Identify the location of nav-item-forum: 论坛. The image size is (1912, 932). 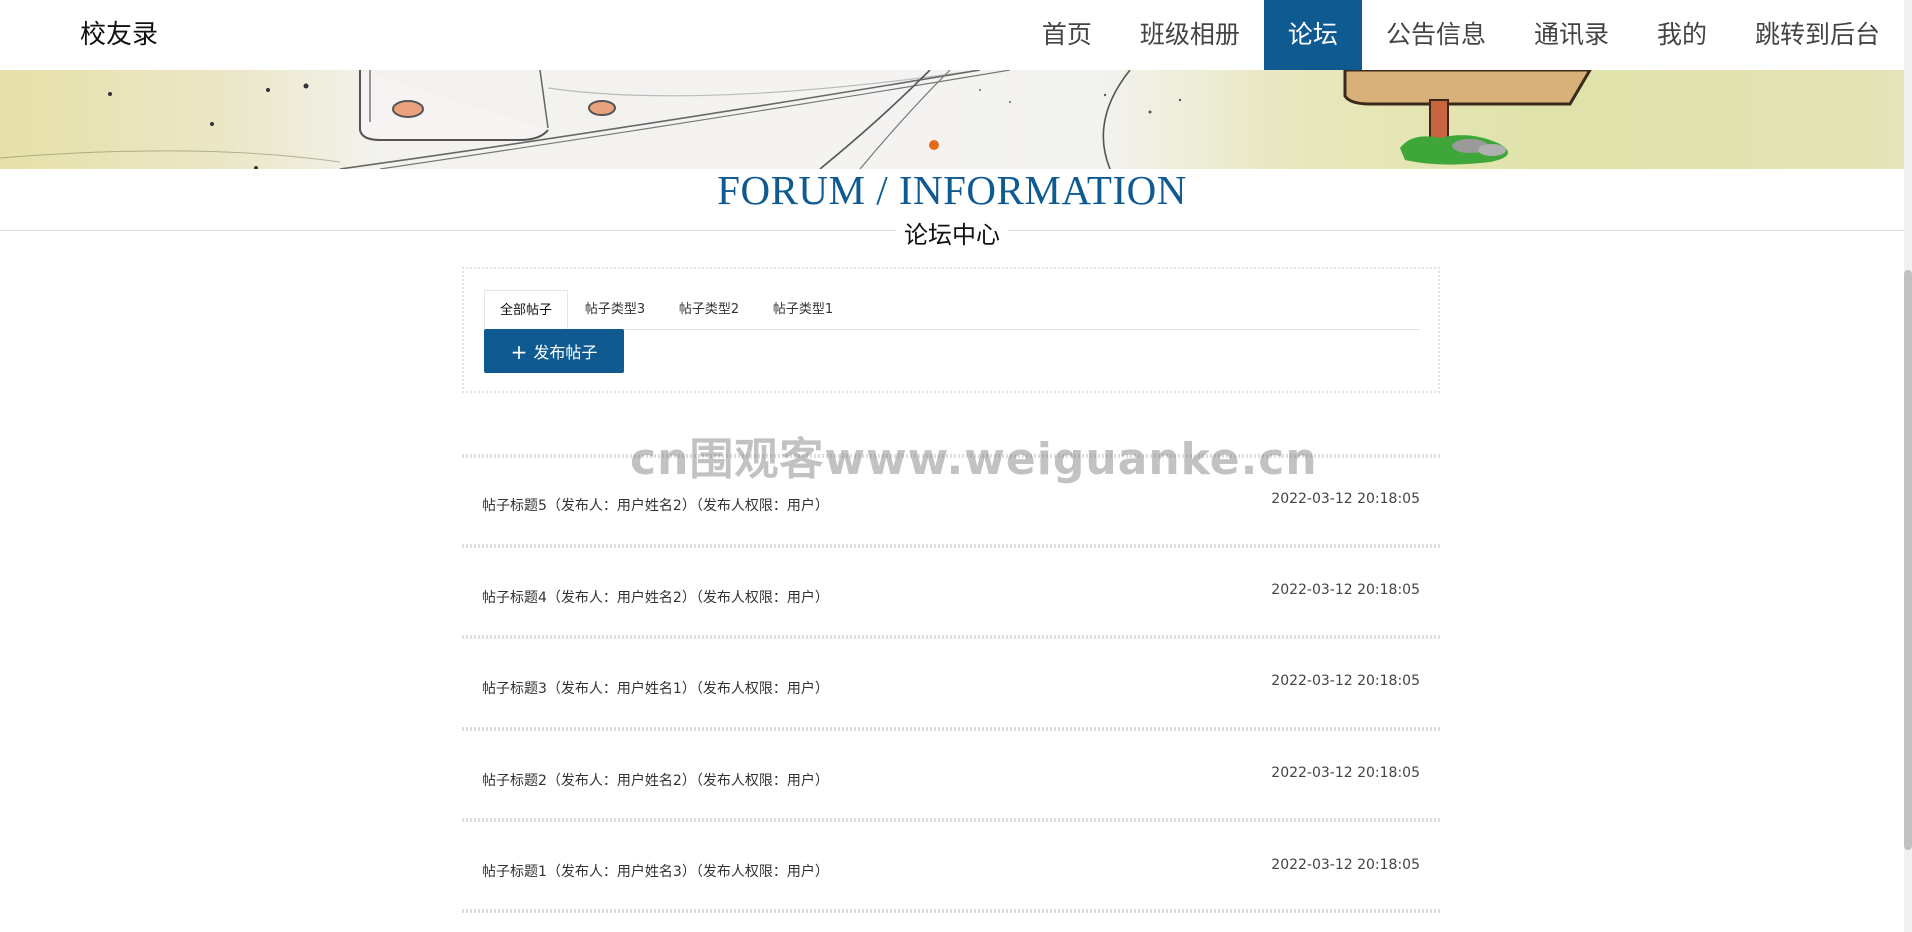
(1312, 35).